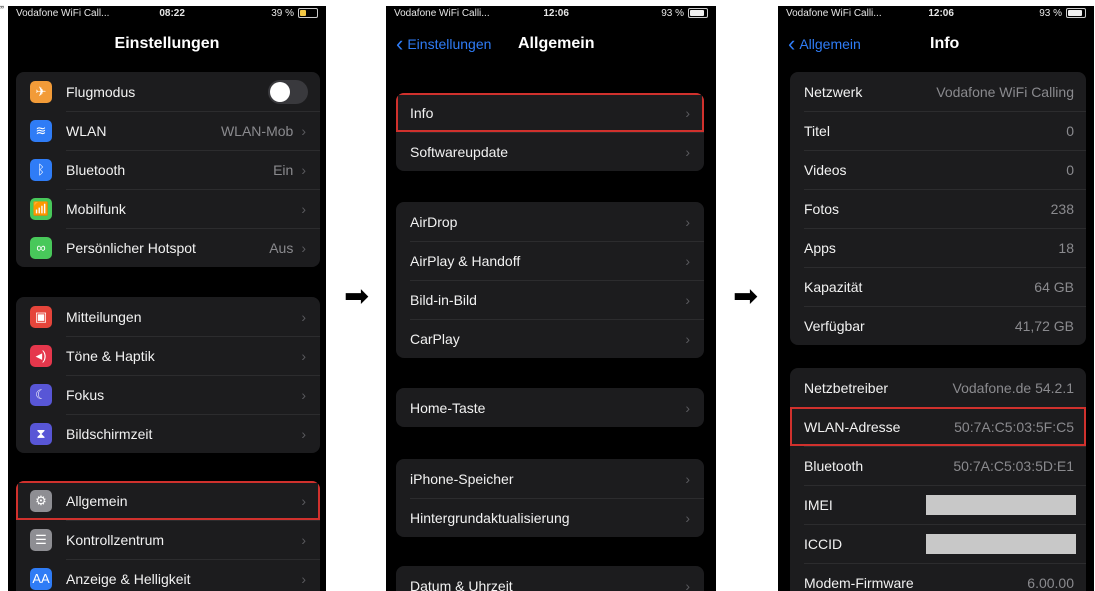 Image resolution: width=1095 pixels, height=591 pixels. What do you see at coordinates (852, 426) in the screenshot?
I see `row-label: WLAN-Adresse` at bounding box center [852, 426].